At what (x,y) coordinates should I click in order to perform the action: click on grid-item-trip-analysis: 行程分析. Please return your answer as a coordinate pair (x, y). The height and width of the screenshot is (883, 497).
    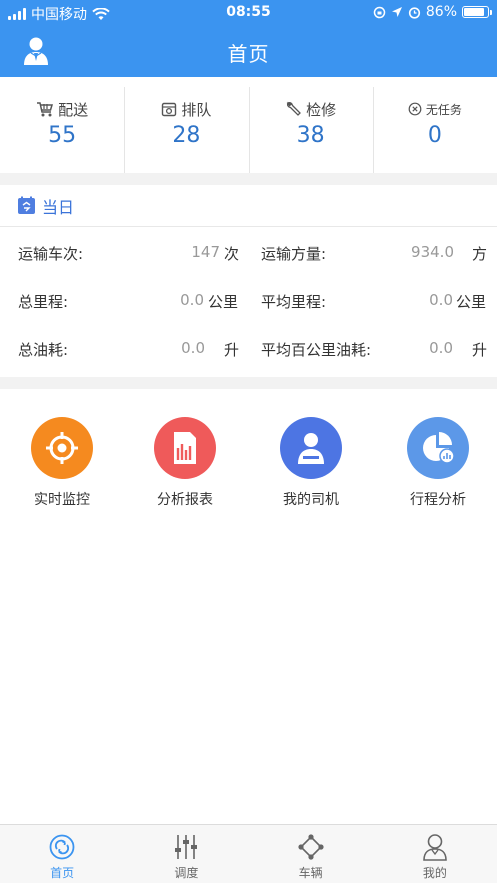
    Looking at the image, I should click on (436, 463).